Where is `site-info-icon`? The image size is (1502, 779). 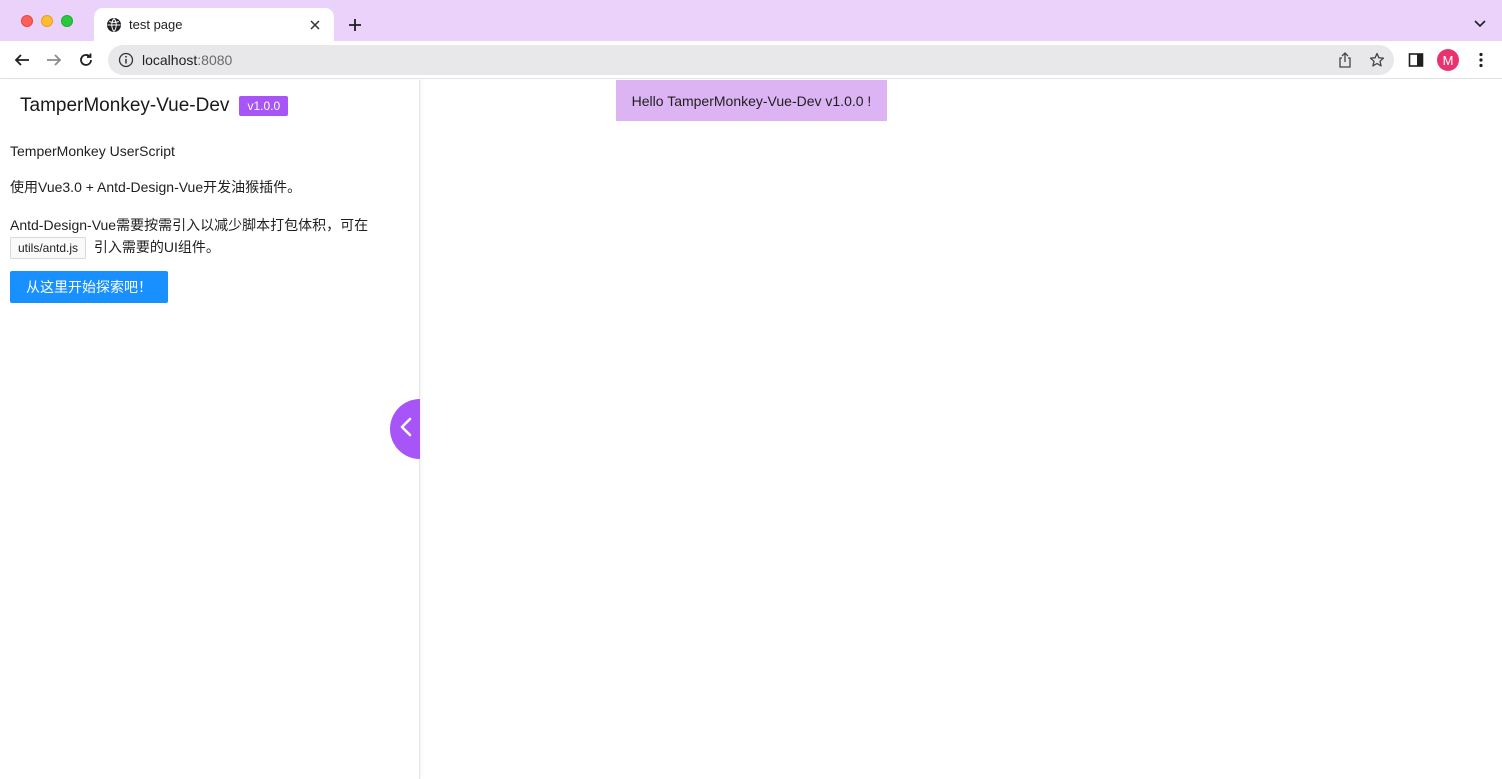 site-info-icon is located at coordinates (126, 60).